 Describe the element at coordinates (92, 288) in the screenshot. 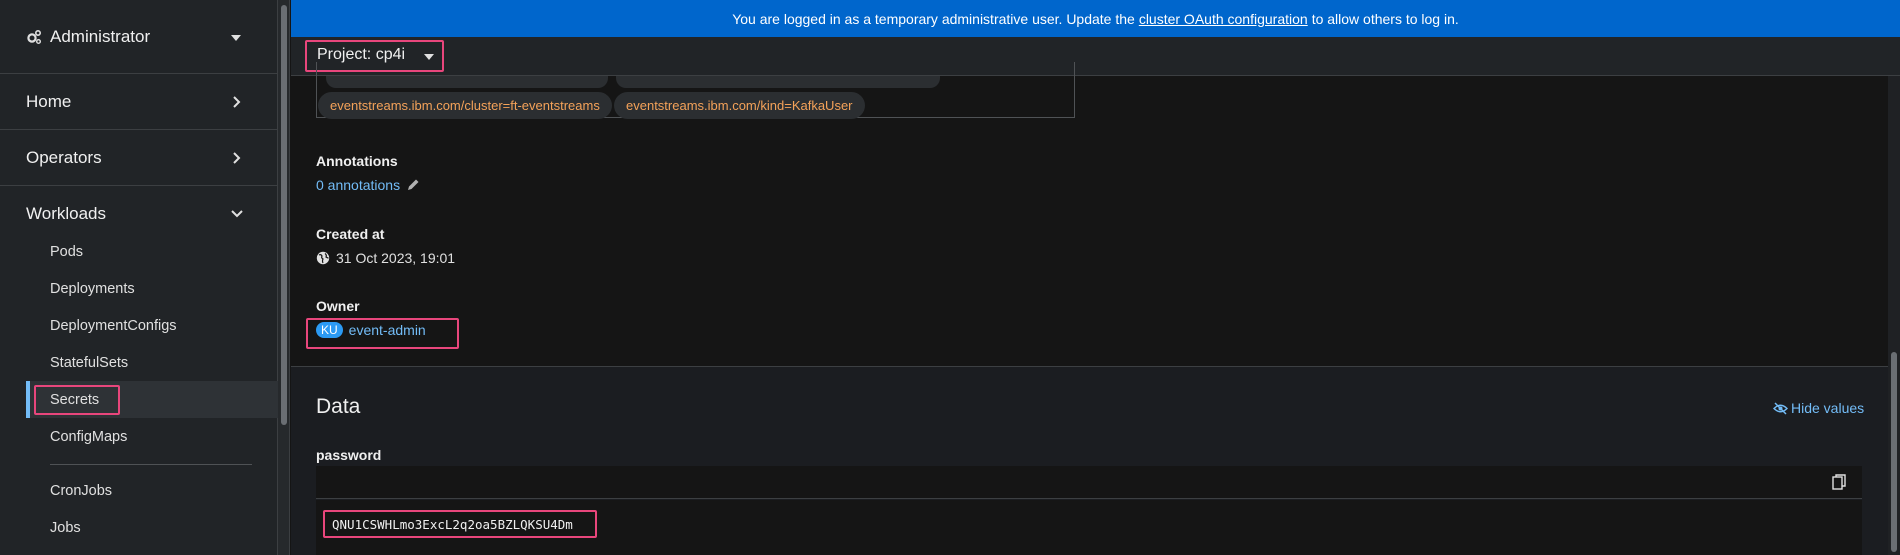

I see `sidebar-item-label: Deployments` at that location.